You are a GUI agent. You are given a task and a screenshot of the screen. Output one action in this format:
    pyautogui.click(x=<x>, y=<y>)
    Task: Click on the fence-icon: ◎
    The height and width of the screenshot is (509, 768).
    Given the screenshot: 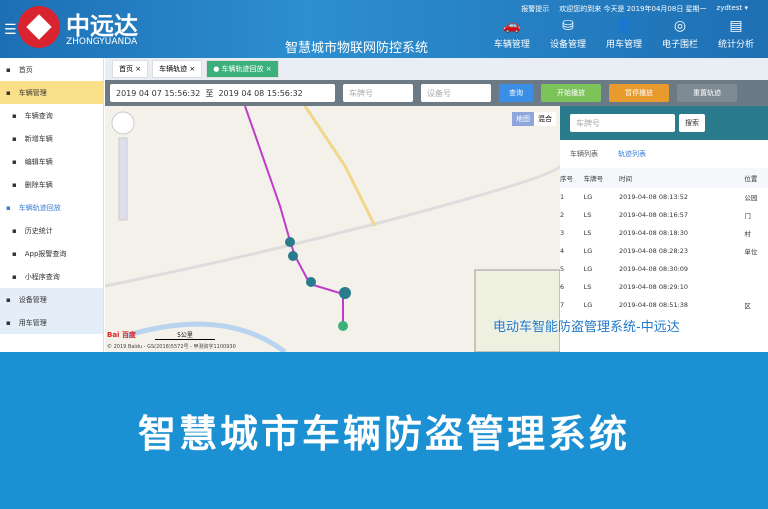 What is the action you would take?
    pyautogui.click(x=680, y=26)
    